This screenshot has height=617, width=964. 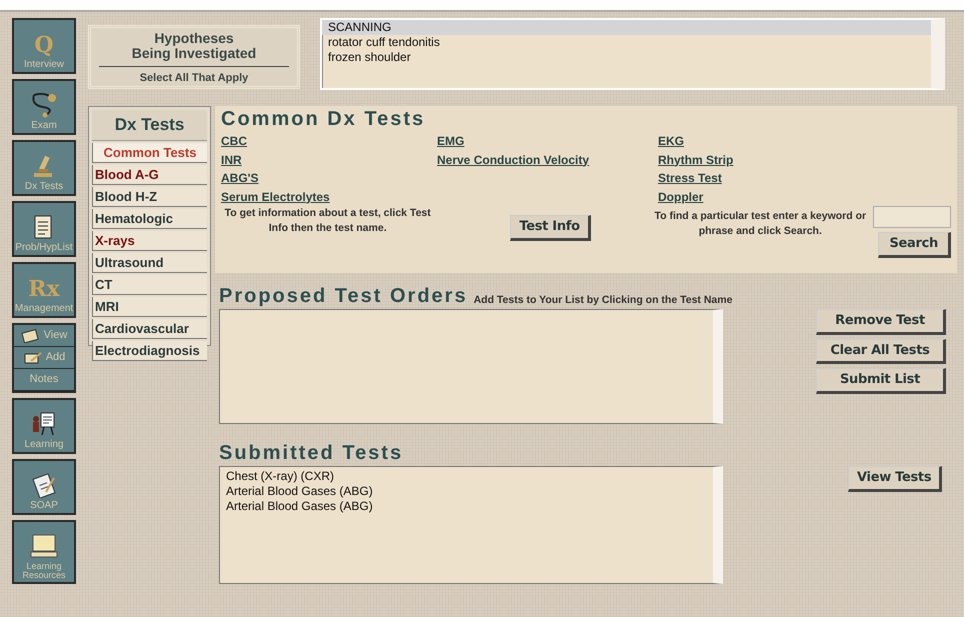 What do you see at coordinates (149, 152) in the screenshot?
I see `category-tab: Common Tests` at bounding box center [149, 152].